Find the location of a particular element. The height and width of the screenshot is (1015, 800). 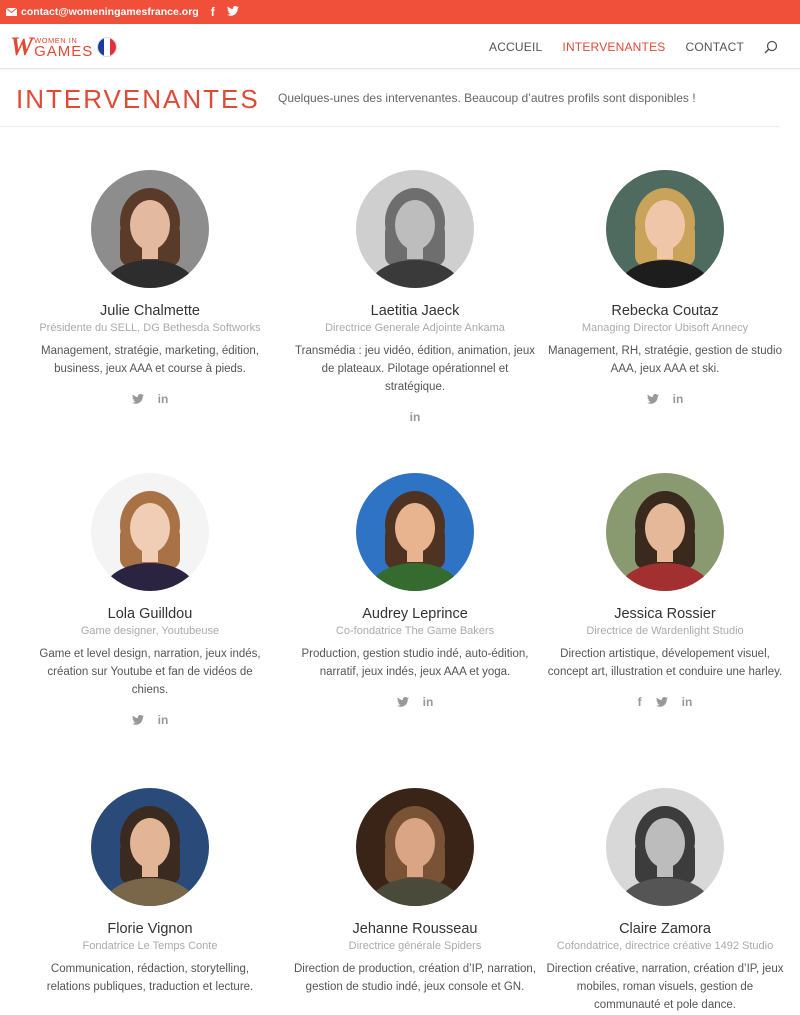

speaker-role: Co-fondatrice The Game Bakers is located at coordinates (415, 631).